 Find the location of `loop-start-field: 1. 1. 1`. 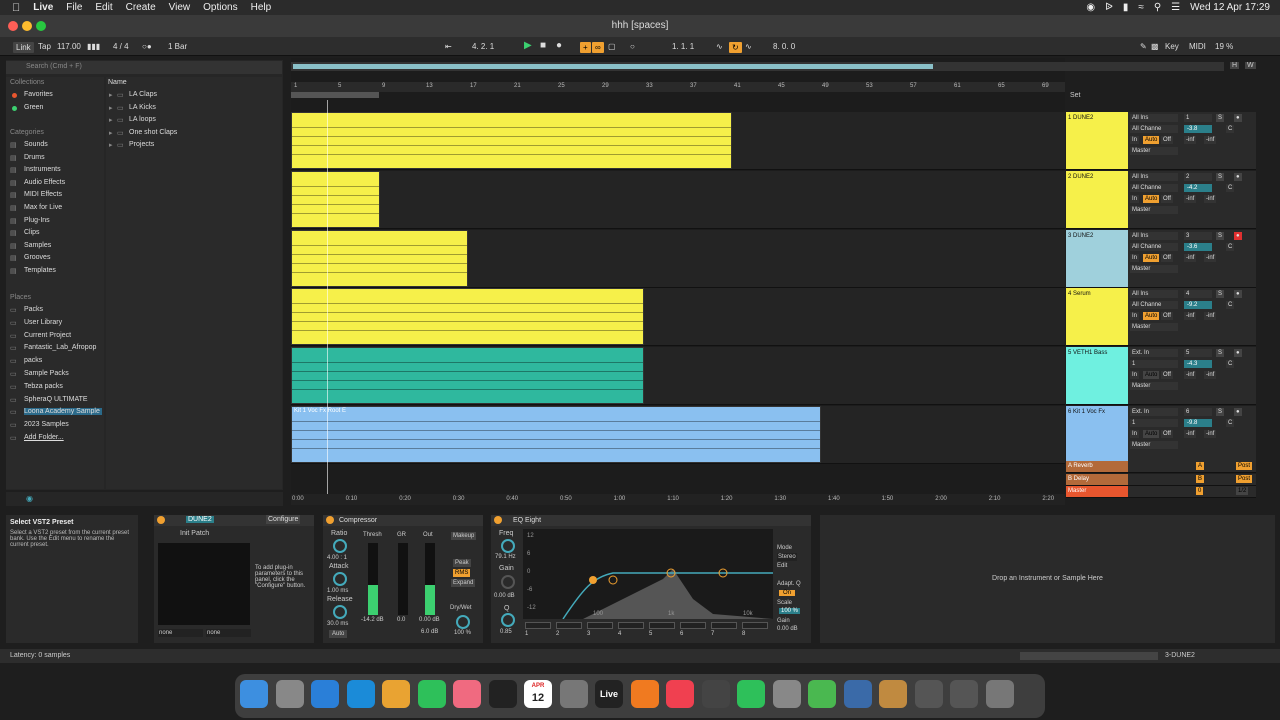

loop-start-field: 1. 1. 1 is located at coordinates (683, 46).